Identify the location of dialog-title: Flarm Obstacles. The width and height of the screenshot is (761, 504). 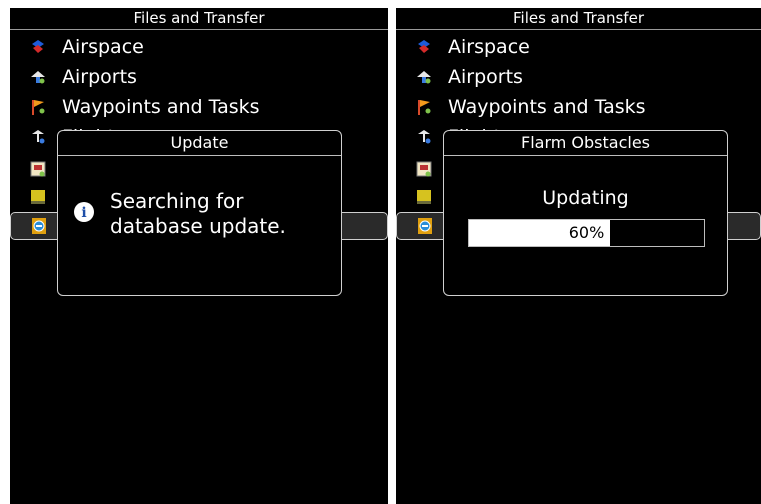
(585, 143).